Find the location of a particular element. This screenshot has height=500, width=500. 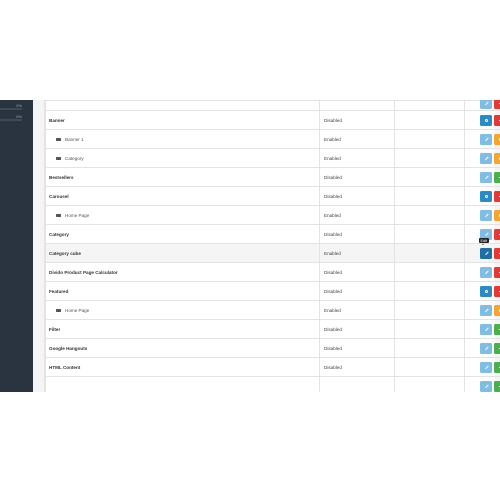

module-name-wrap: Carousel is located at coordinates (59, 196).